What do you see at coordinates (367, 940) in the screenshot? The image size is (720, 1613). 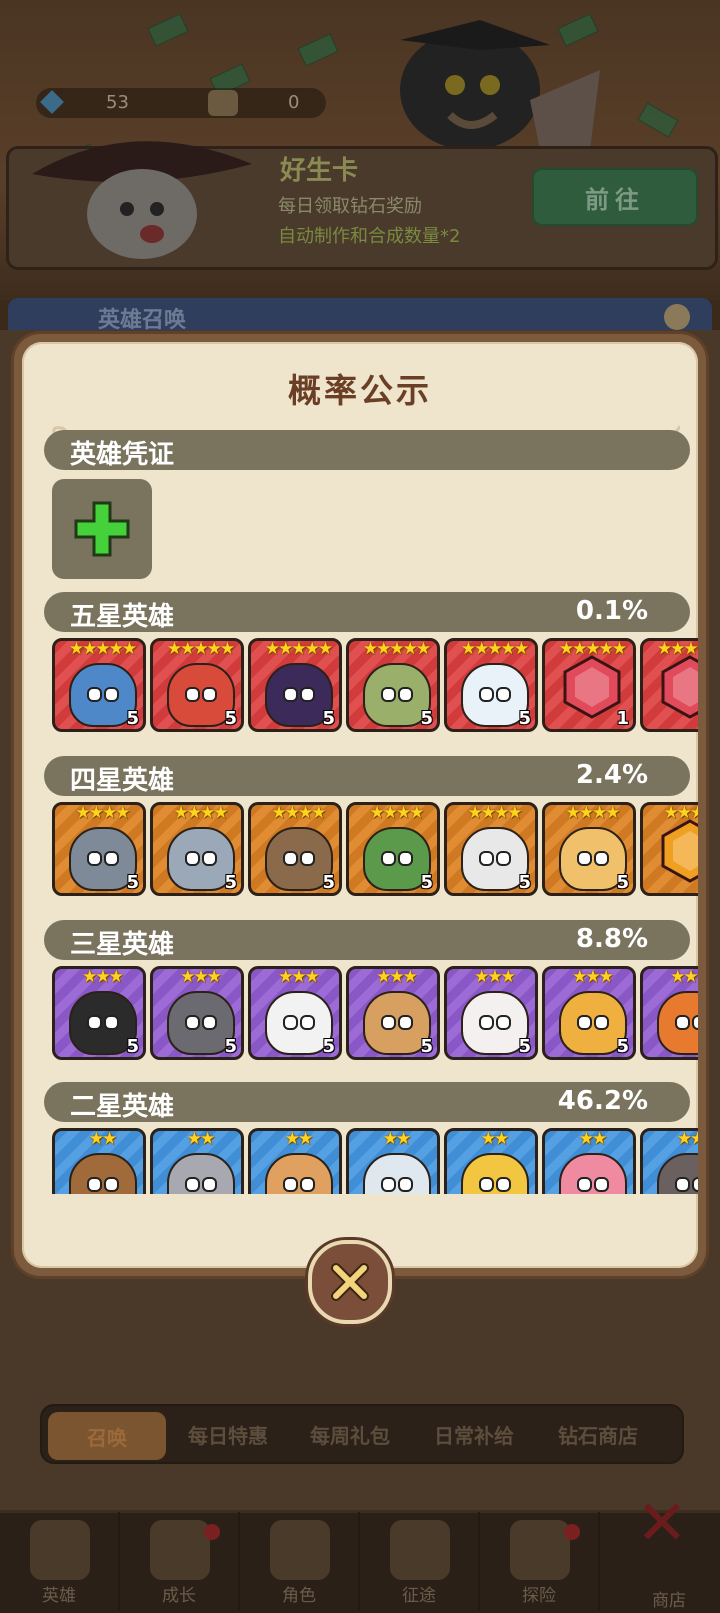 I see `section-r3: 三星英雄 8.8%` at bounding box center [367, 940].